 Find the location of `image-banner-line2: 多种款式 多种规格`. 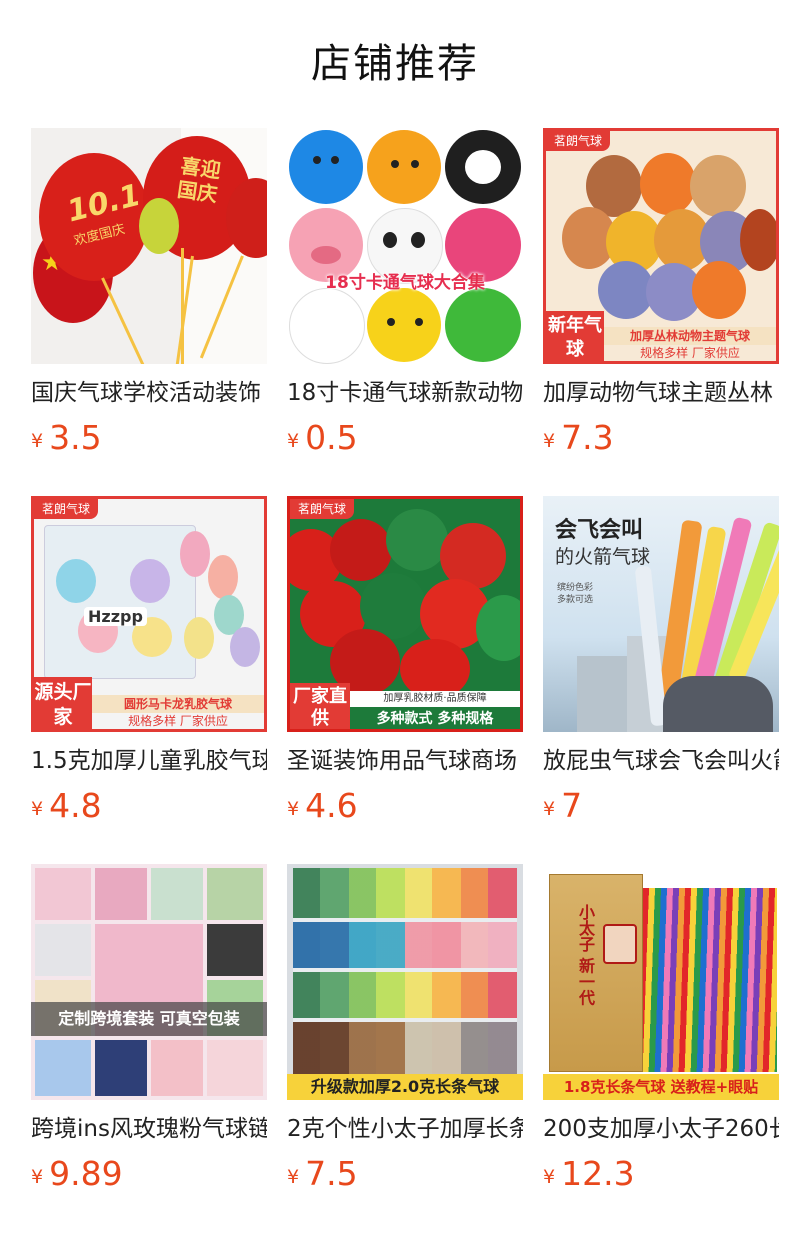

image-banner-line2: 多种款式 多种规格 is located at coordinates (435, 718).